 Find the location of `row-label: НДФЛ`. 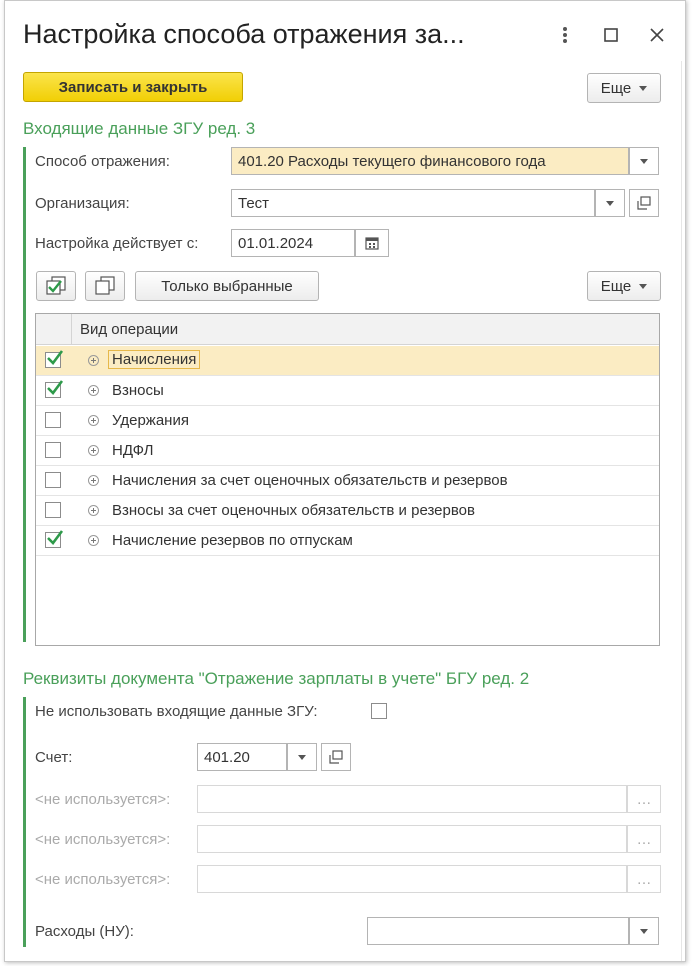

row-label: НДФЛ is located at coordinates (133, 450).